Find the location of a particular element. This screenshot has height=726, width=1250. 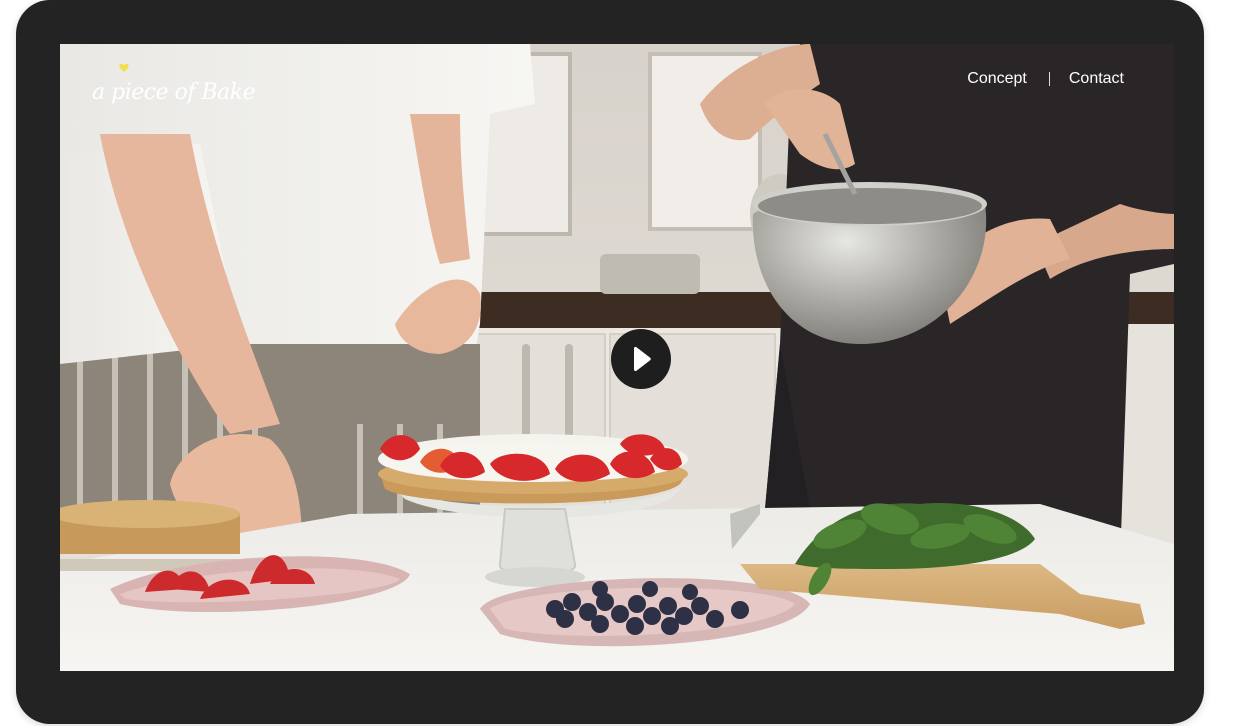

heart-icon is located at coordinates (124, 67).